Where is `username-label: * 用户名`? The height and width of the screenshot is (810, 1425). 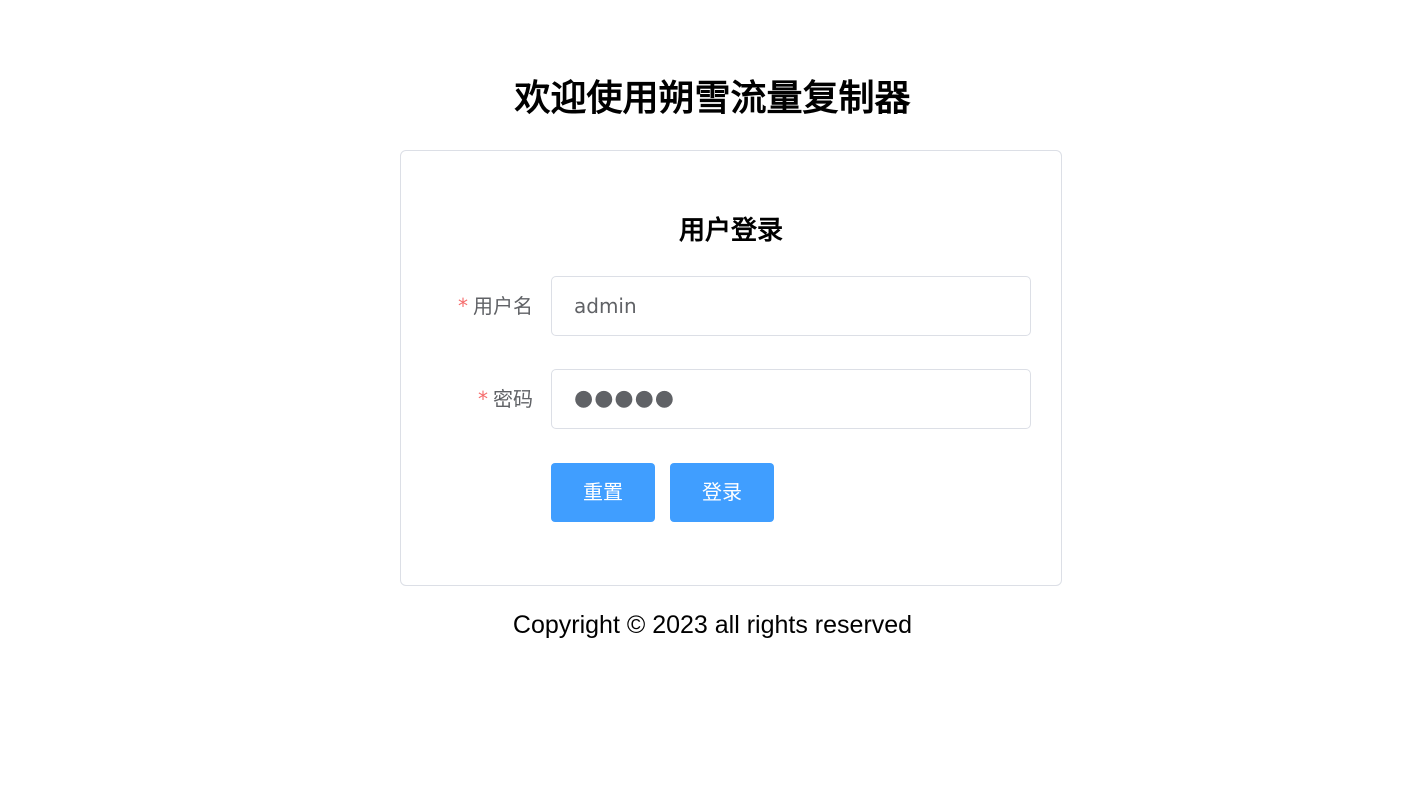 username-label: * 用户名 is located at coordinates (495, 306).